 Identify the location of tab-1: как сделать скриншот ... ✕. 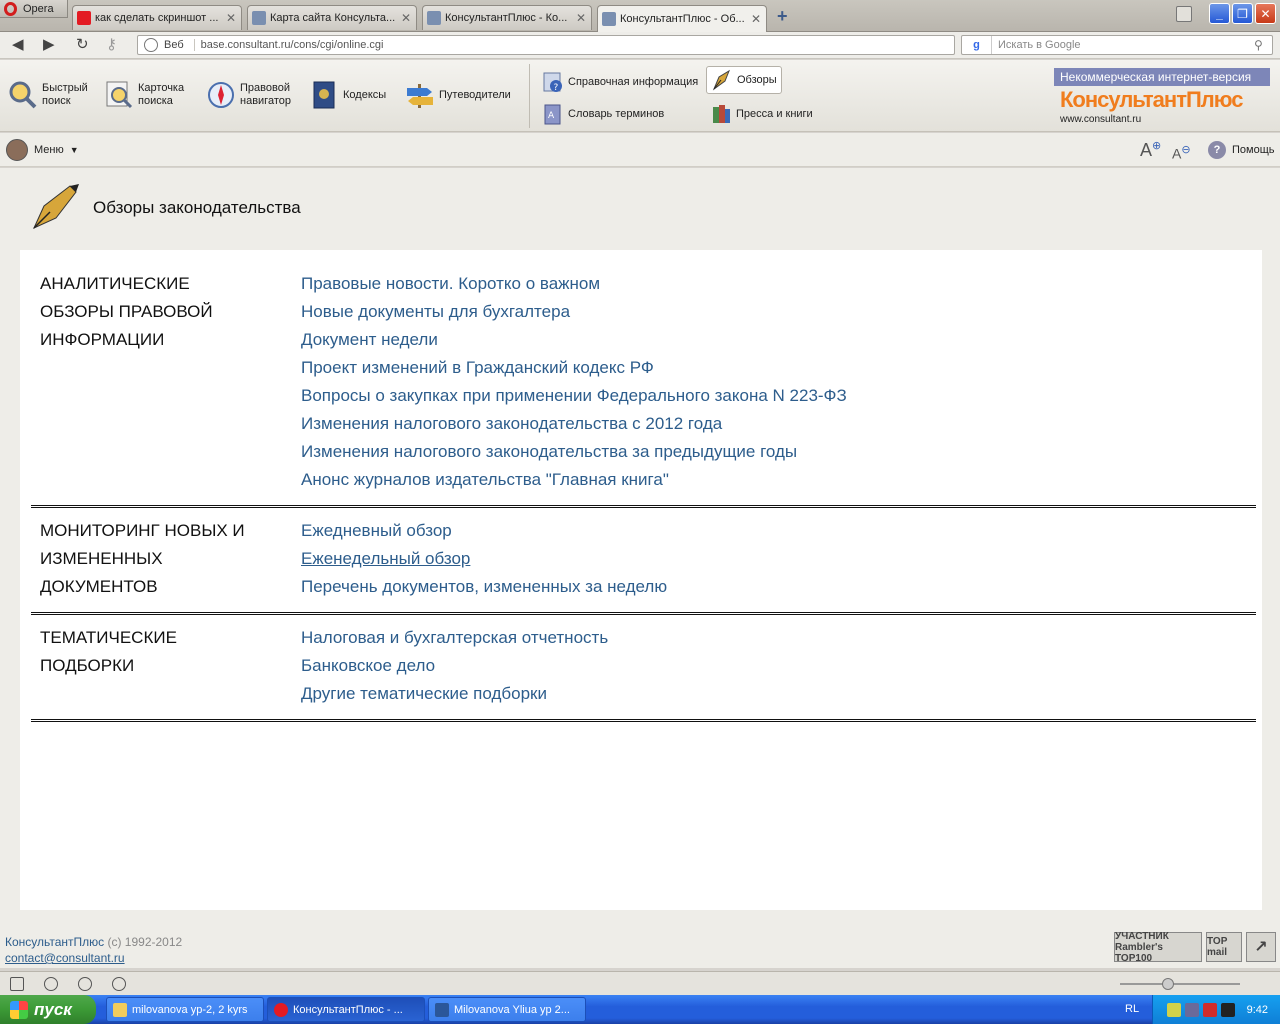
(157, 17).